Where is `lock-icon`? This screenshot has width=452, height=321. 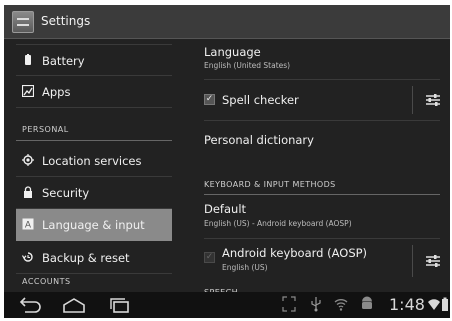 lock-icon is located at coordinates (28, 192).